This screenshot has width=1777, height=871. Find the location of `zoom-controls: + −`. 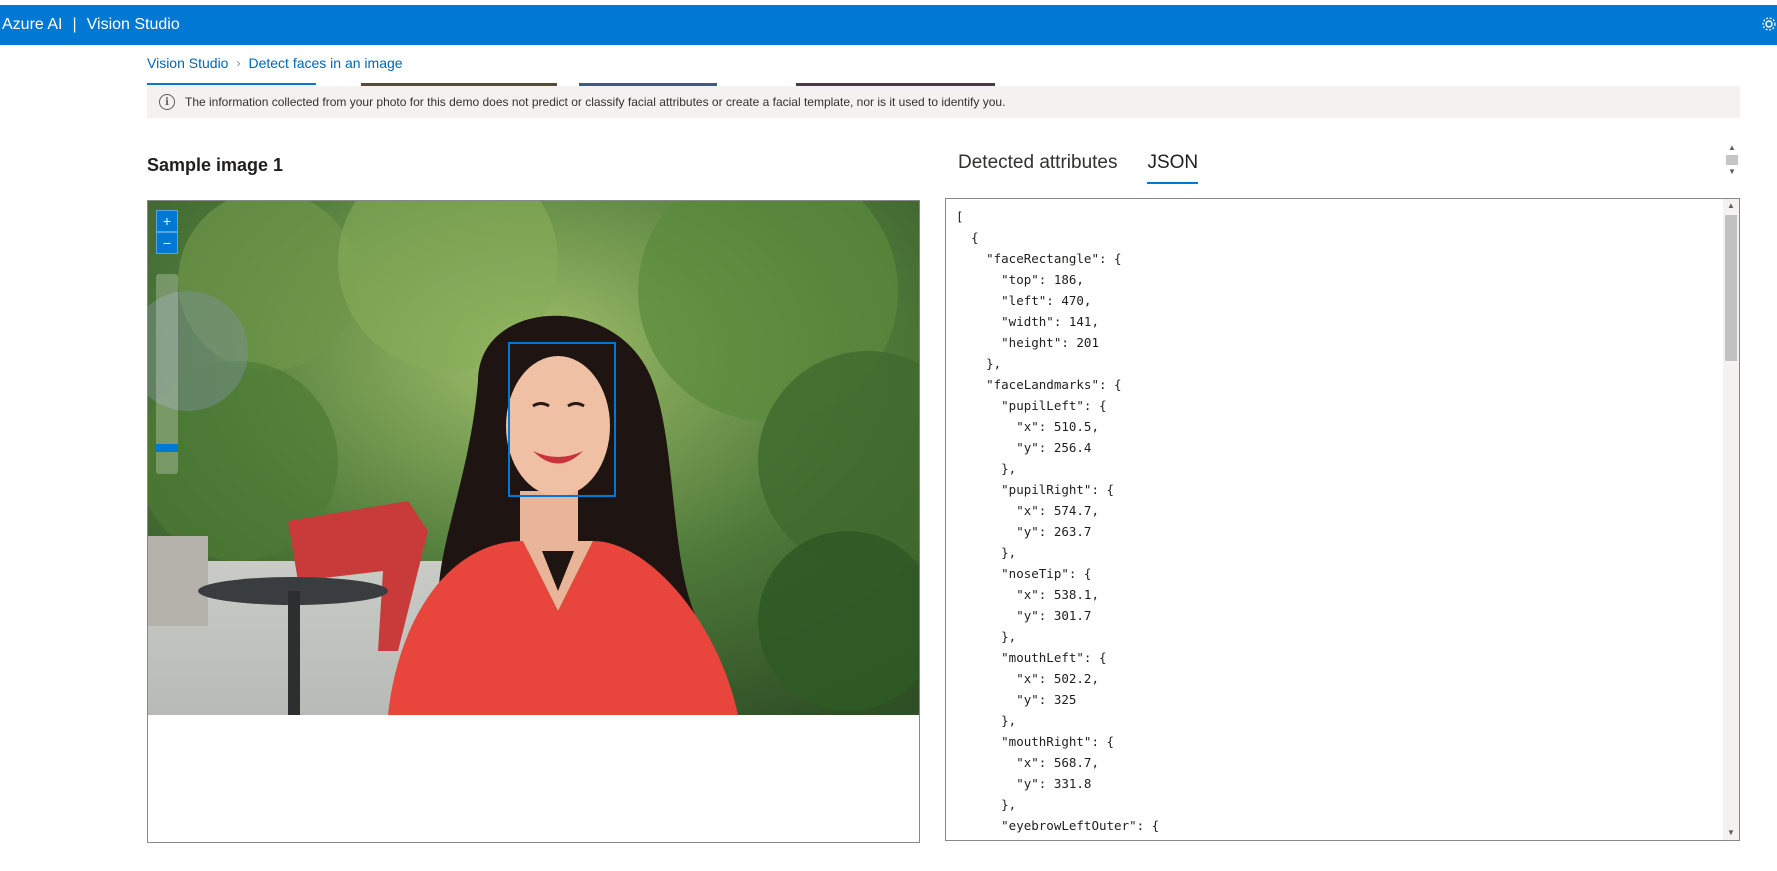

zoom-controls: + − is located at coordinates (167, 232).